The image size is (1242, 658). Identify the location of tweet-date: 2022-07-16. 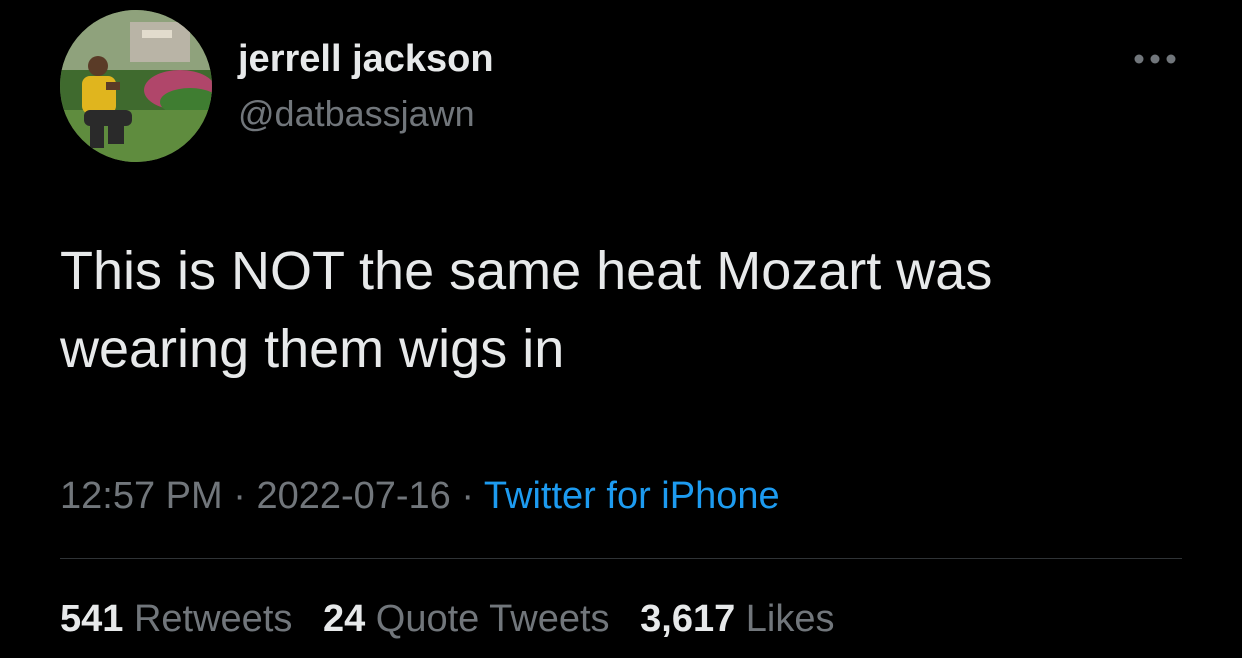
(353, 496).